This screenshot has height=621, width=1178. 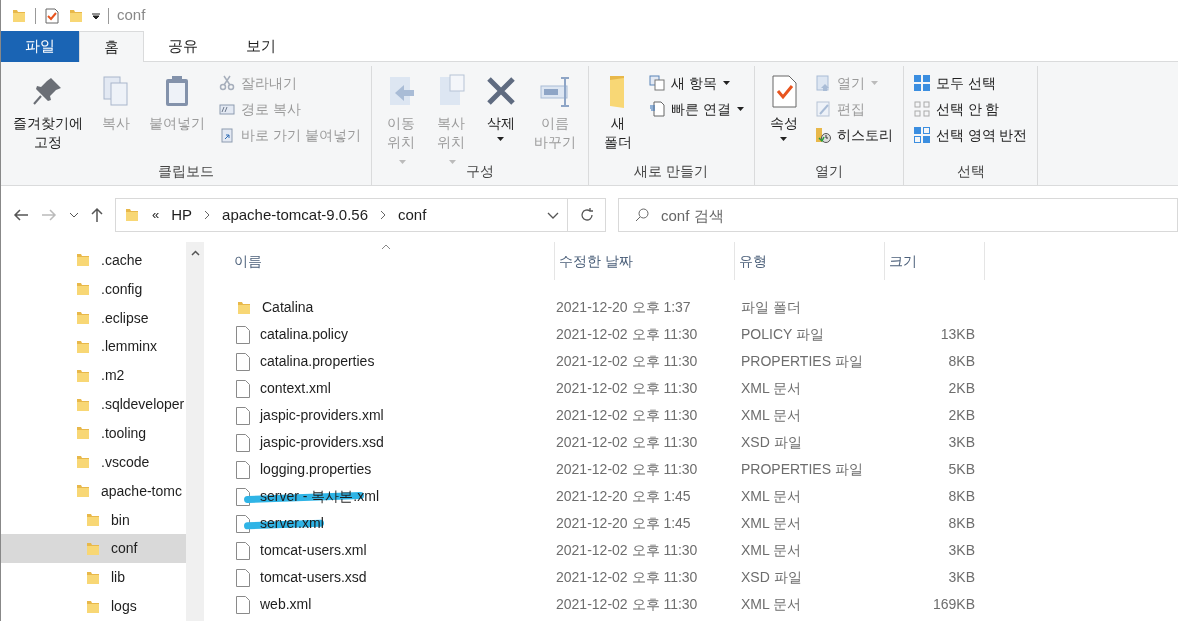 What do you see at coordinates (771, 307) in the screenshot?
I see `type-cell-text: 파일 폴더` at bounding box center [771, 307].